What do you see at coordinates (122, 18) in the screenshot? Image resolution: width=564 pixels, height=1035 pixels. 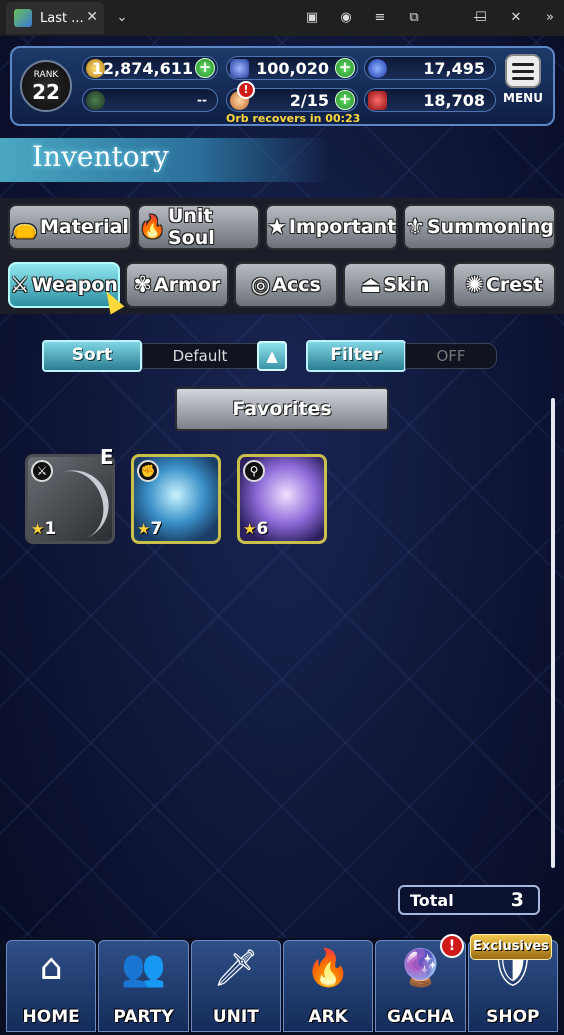 I see `chevron-down-icon: ⌄` at bounding box center [122, 18].